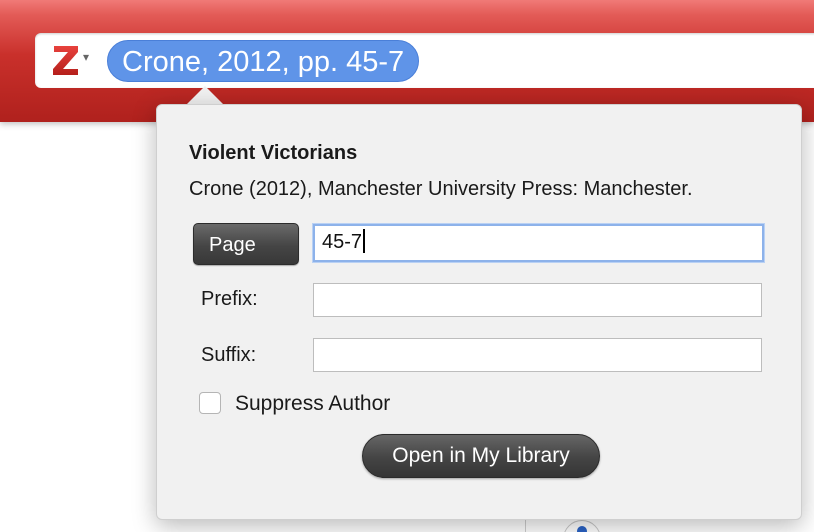 This screenshot has height=532, width=814. Describe the element at coordinates (205, 95) in the screenshot. I see `popover-arrow` at that location.